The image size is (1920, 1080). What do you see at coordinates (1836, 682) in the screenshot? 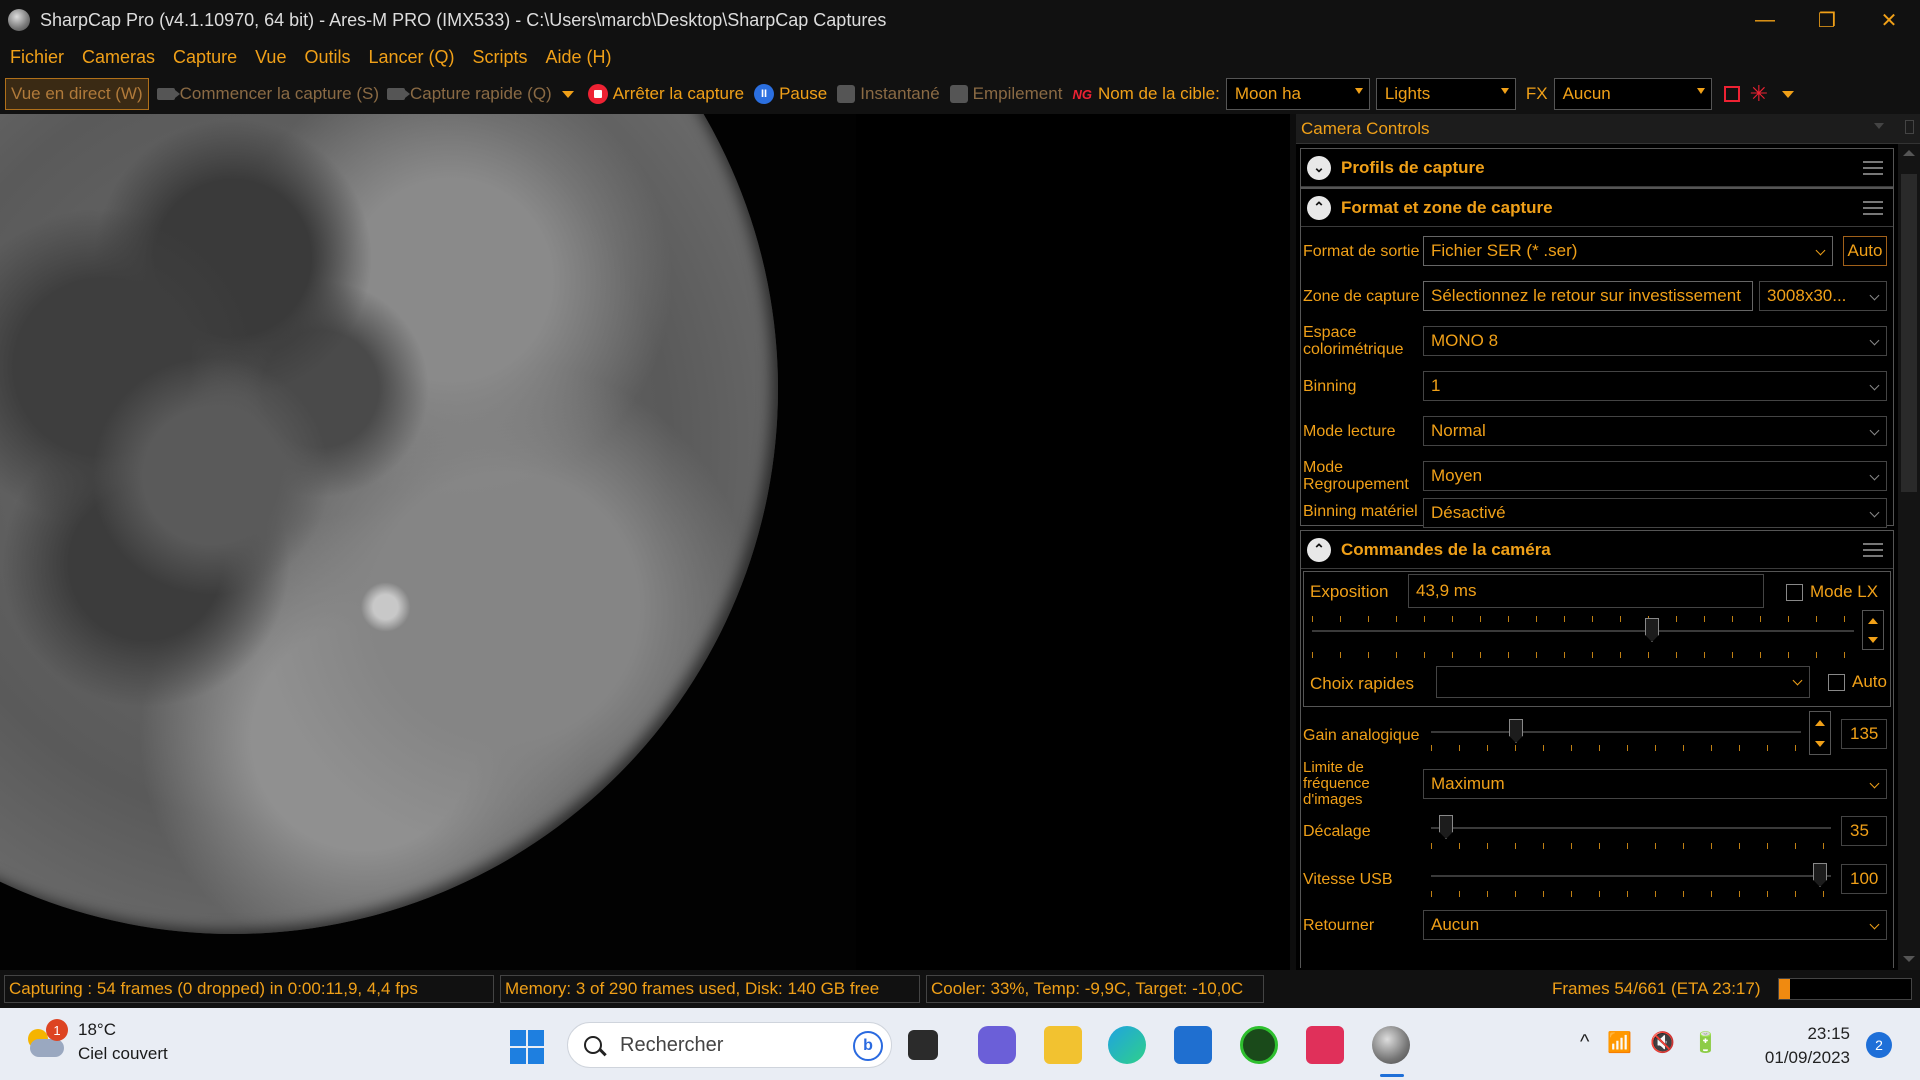
I see `auto-exposure-checkbox` at bounding box center [1836, 682].